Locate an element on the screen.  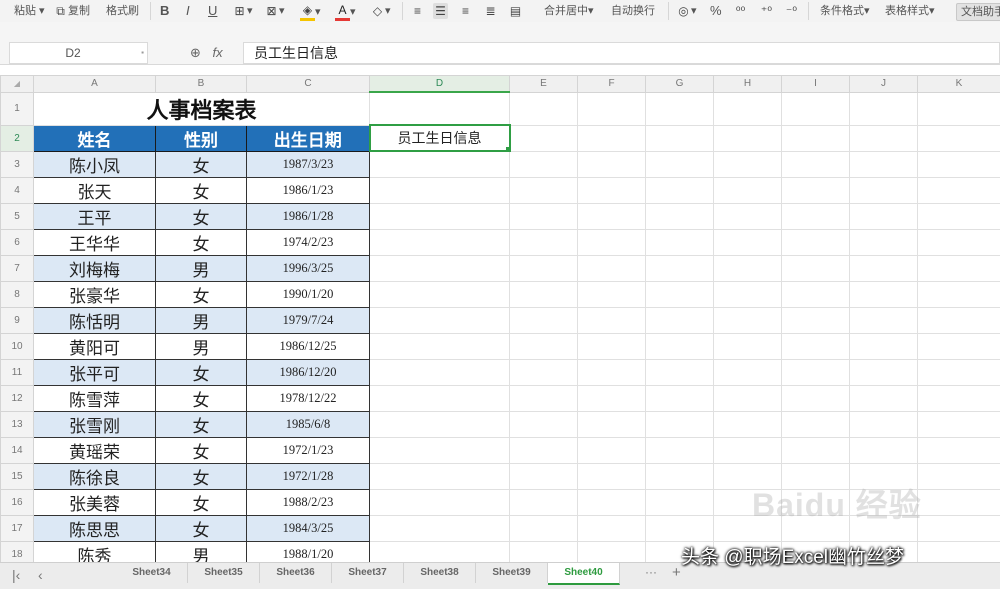
cell-style-button: ⊠▾ is located at coordinates (274, 11).